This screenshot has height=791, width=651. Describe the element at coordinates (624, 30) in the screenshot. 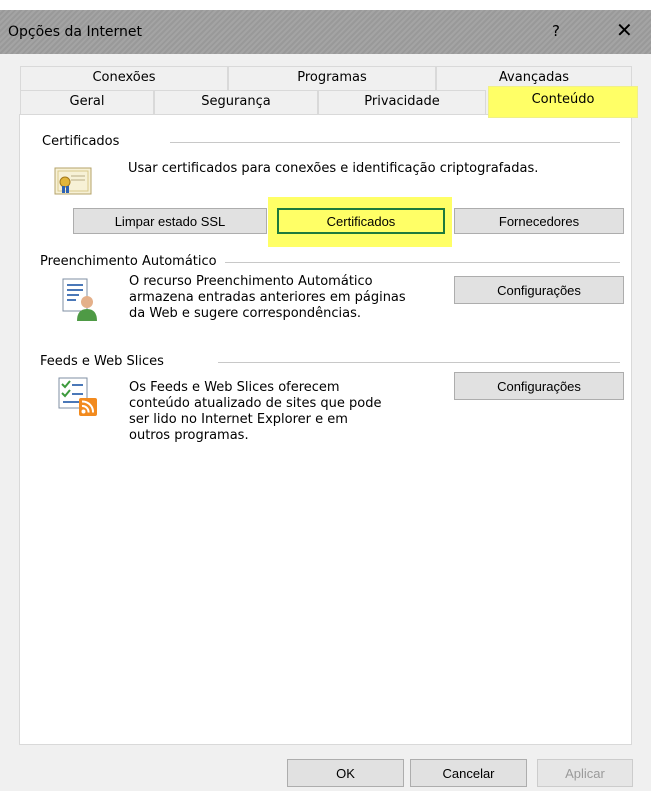

I see `close-button: ✕` at that location.